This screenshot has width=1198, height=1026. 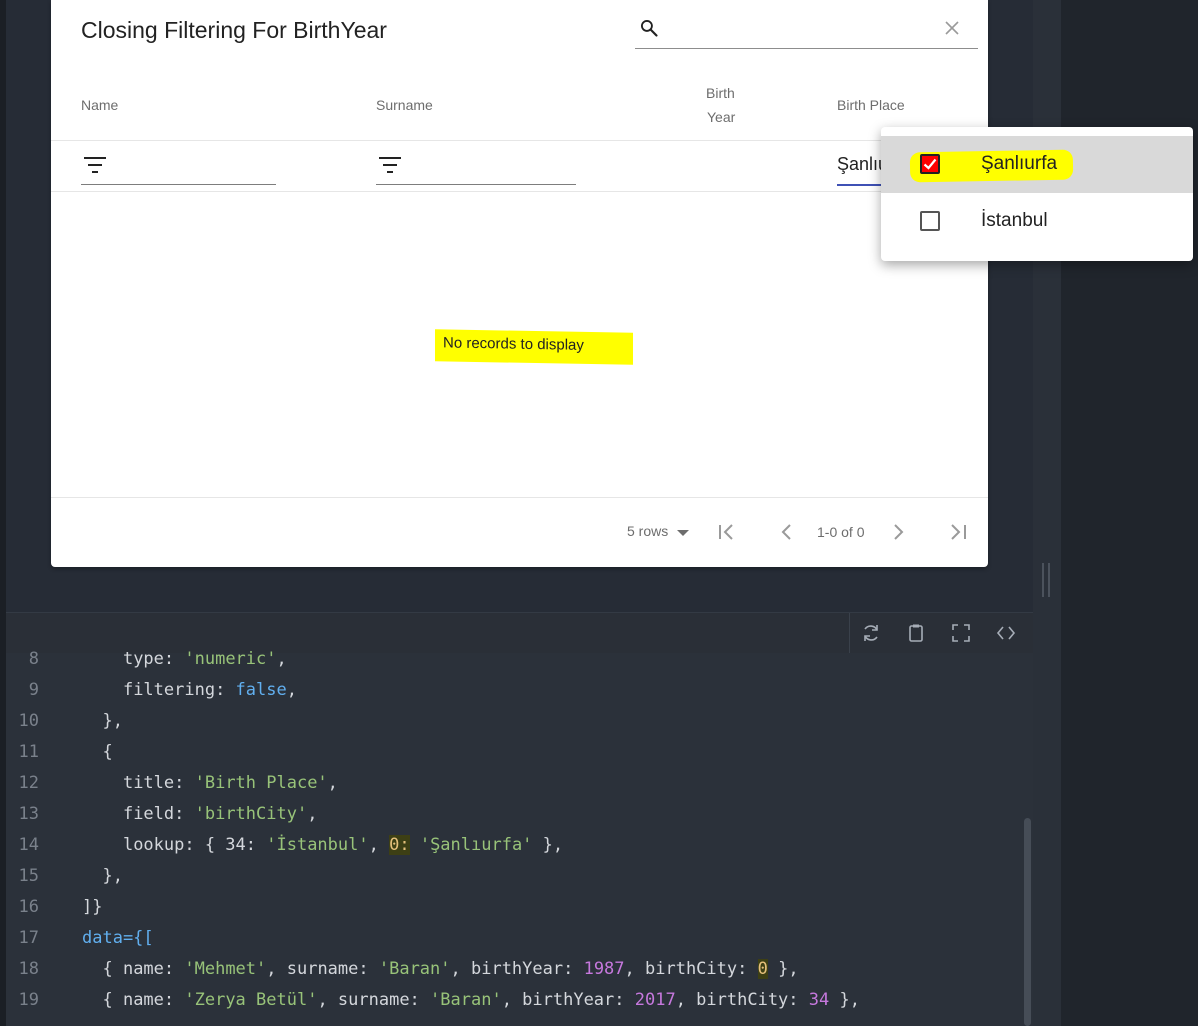 I want to click on last-page-icon, so click(x=958, y=532).